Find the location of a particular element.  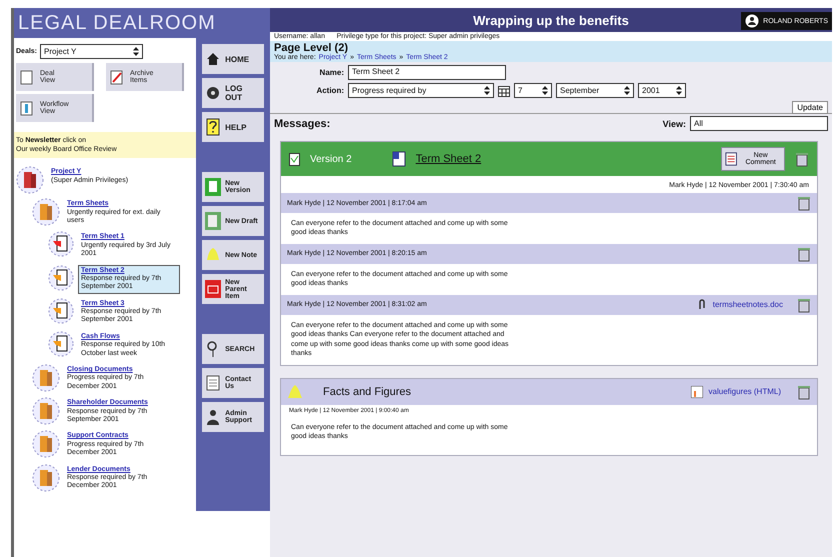

name-field: Term Sheet 2 is located at coordinates (427, 72).